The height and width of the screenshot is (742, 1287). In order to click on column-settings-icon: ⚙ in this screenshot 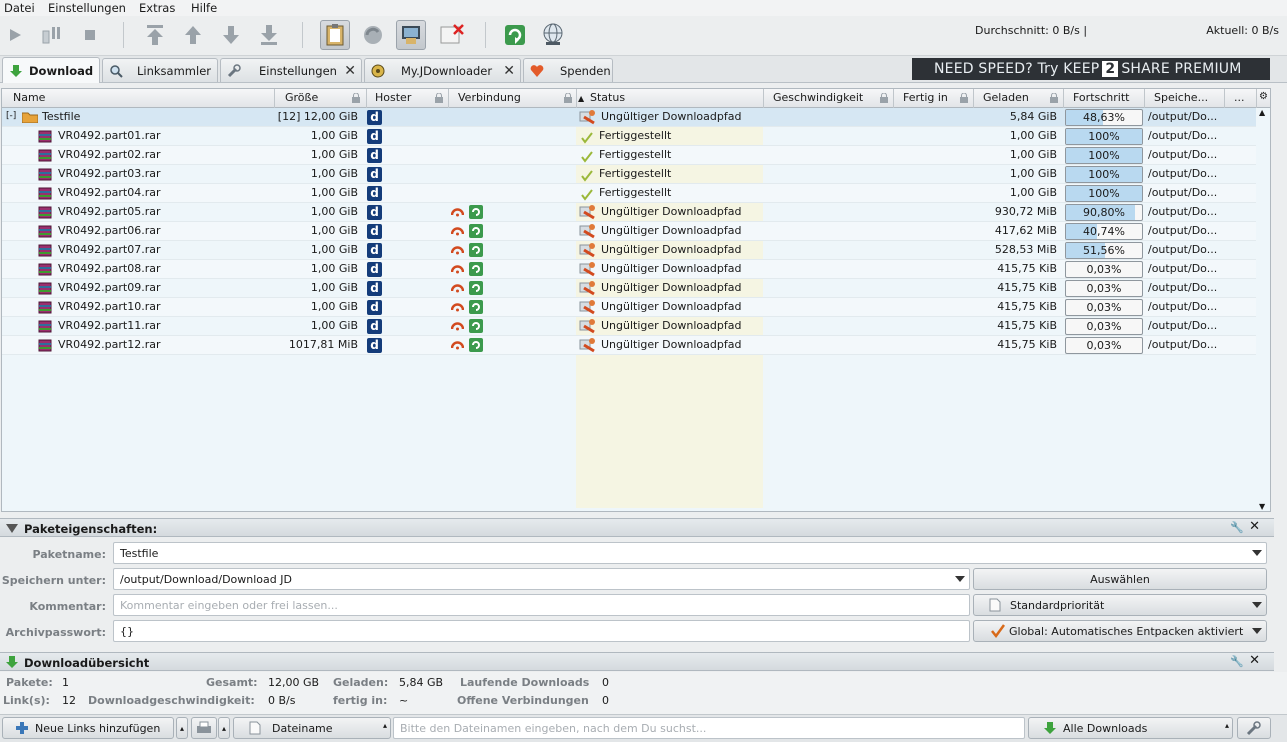, I will do `click(1263, 96)`.